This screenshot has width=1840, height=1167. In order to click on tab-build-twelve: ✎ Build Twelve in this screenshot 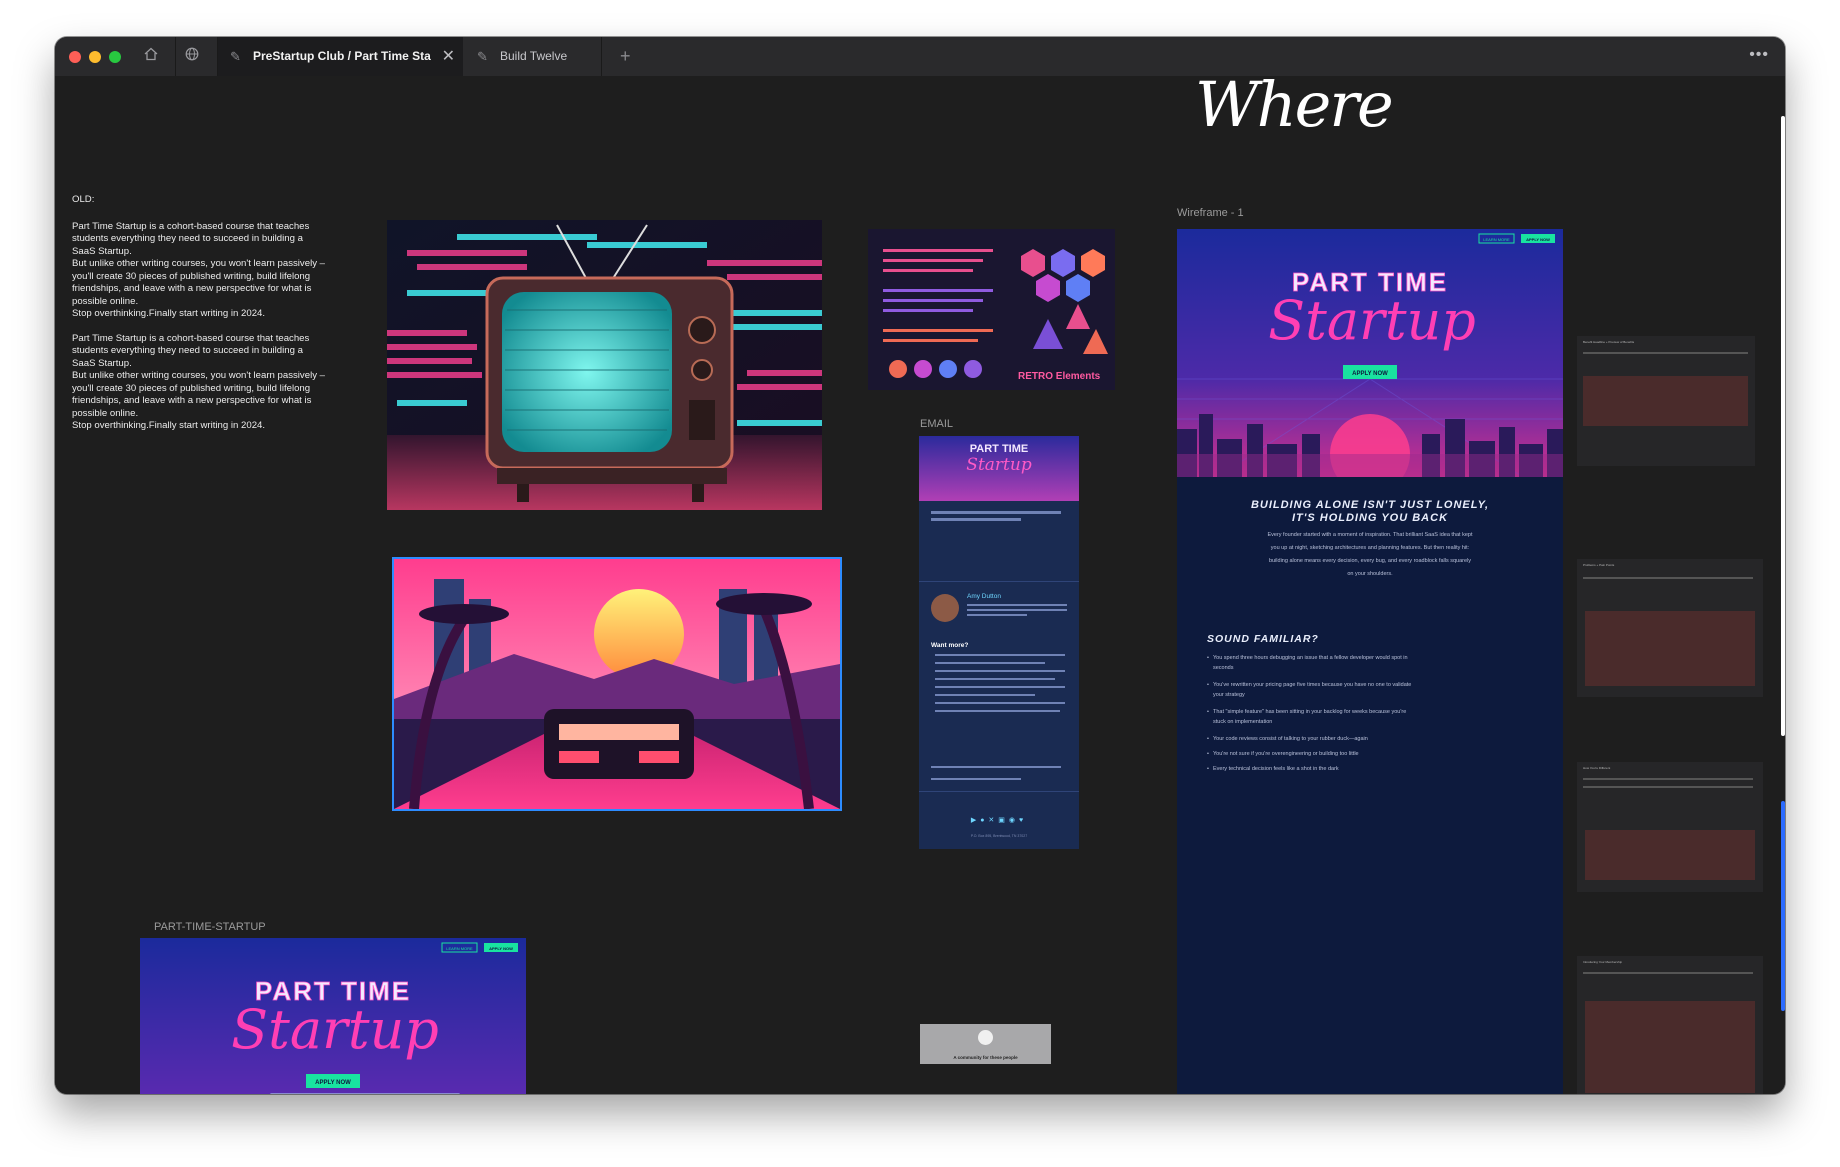, I will do `click(532, 56)`.